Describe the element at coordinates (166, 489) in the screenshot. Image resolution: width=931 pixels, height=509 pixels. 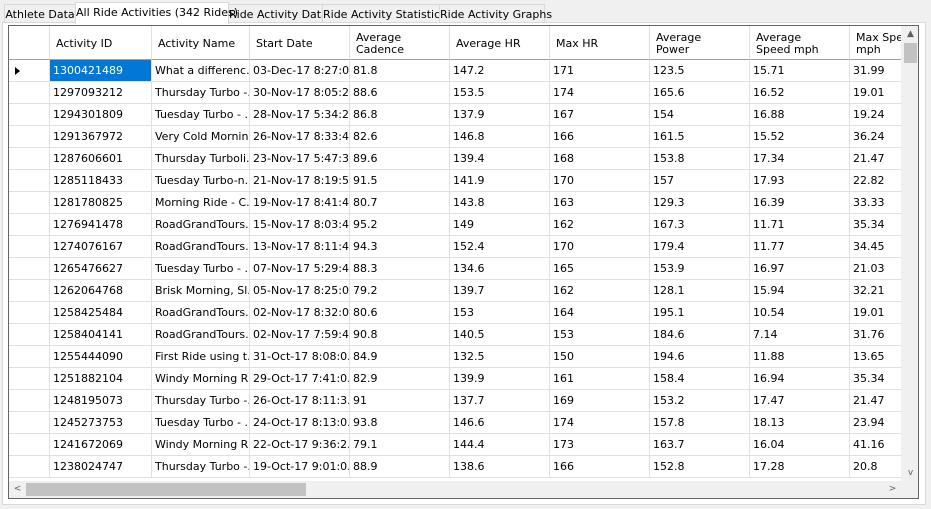
I see `horizontal-scroll-thumb` at that location.